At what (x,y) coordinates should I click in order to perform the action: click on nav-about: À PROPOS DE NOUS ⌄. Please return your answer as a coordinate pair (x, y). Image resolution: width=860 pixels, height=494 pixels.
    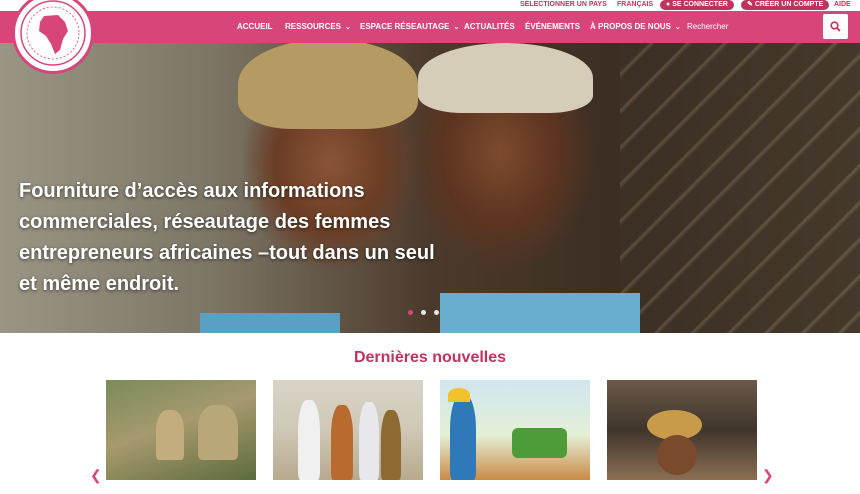
    Looking at the image, I should click on (635, 27).